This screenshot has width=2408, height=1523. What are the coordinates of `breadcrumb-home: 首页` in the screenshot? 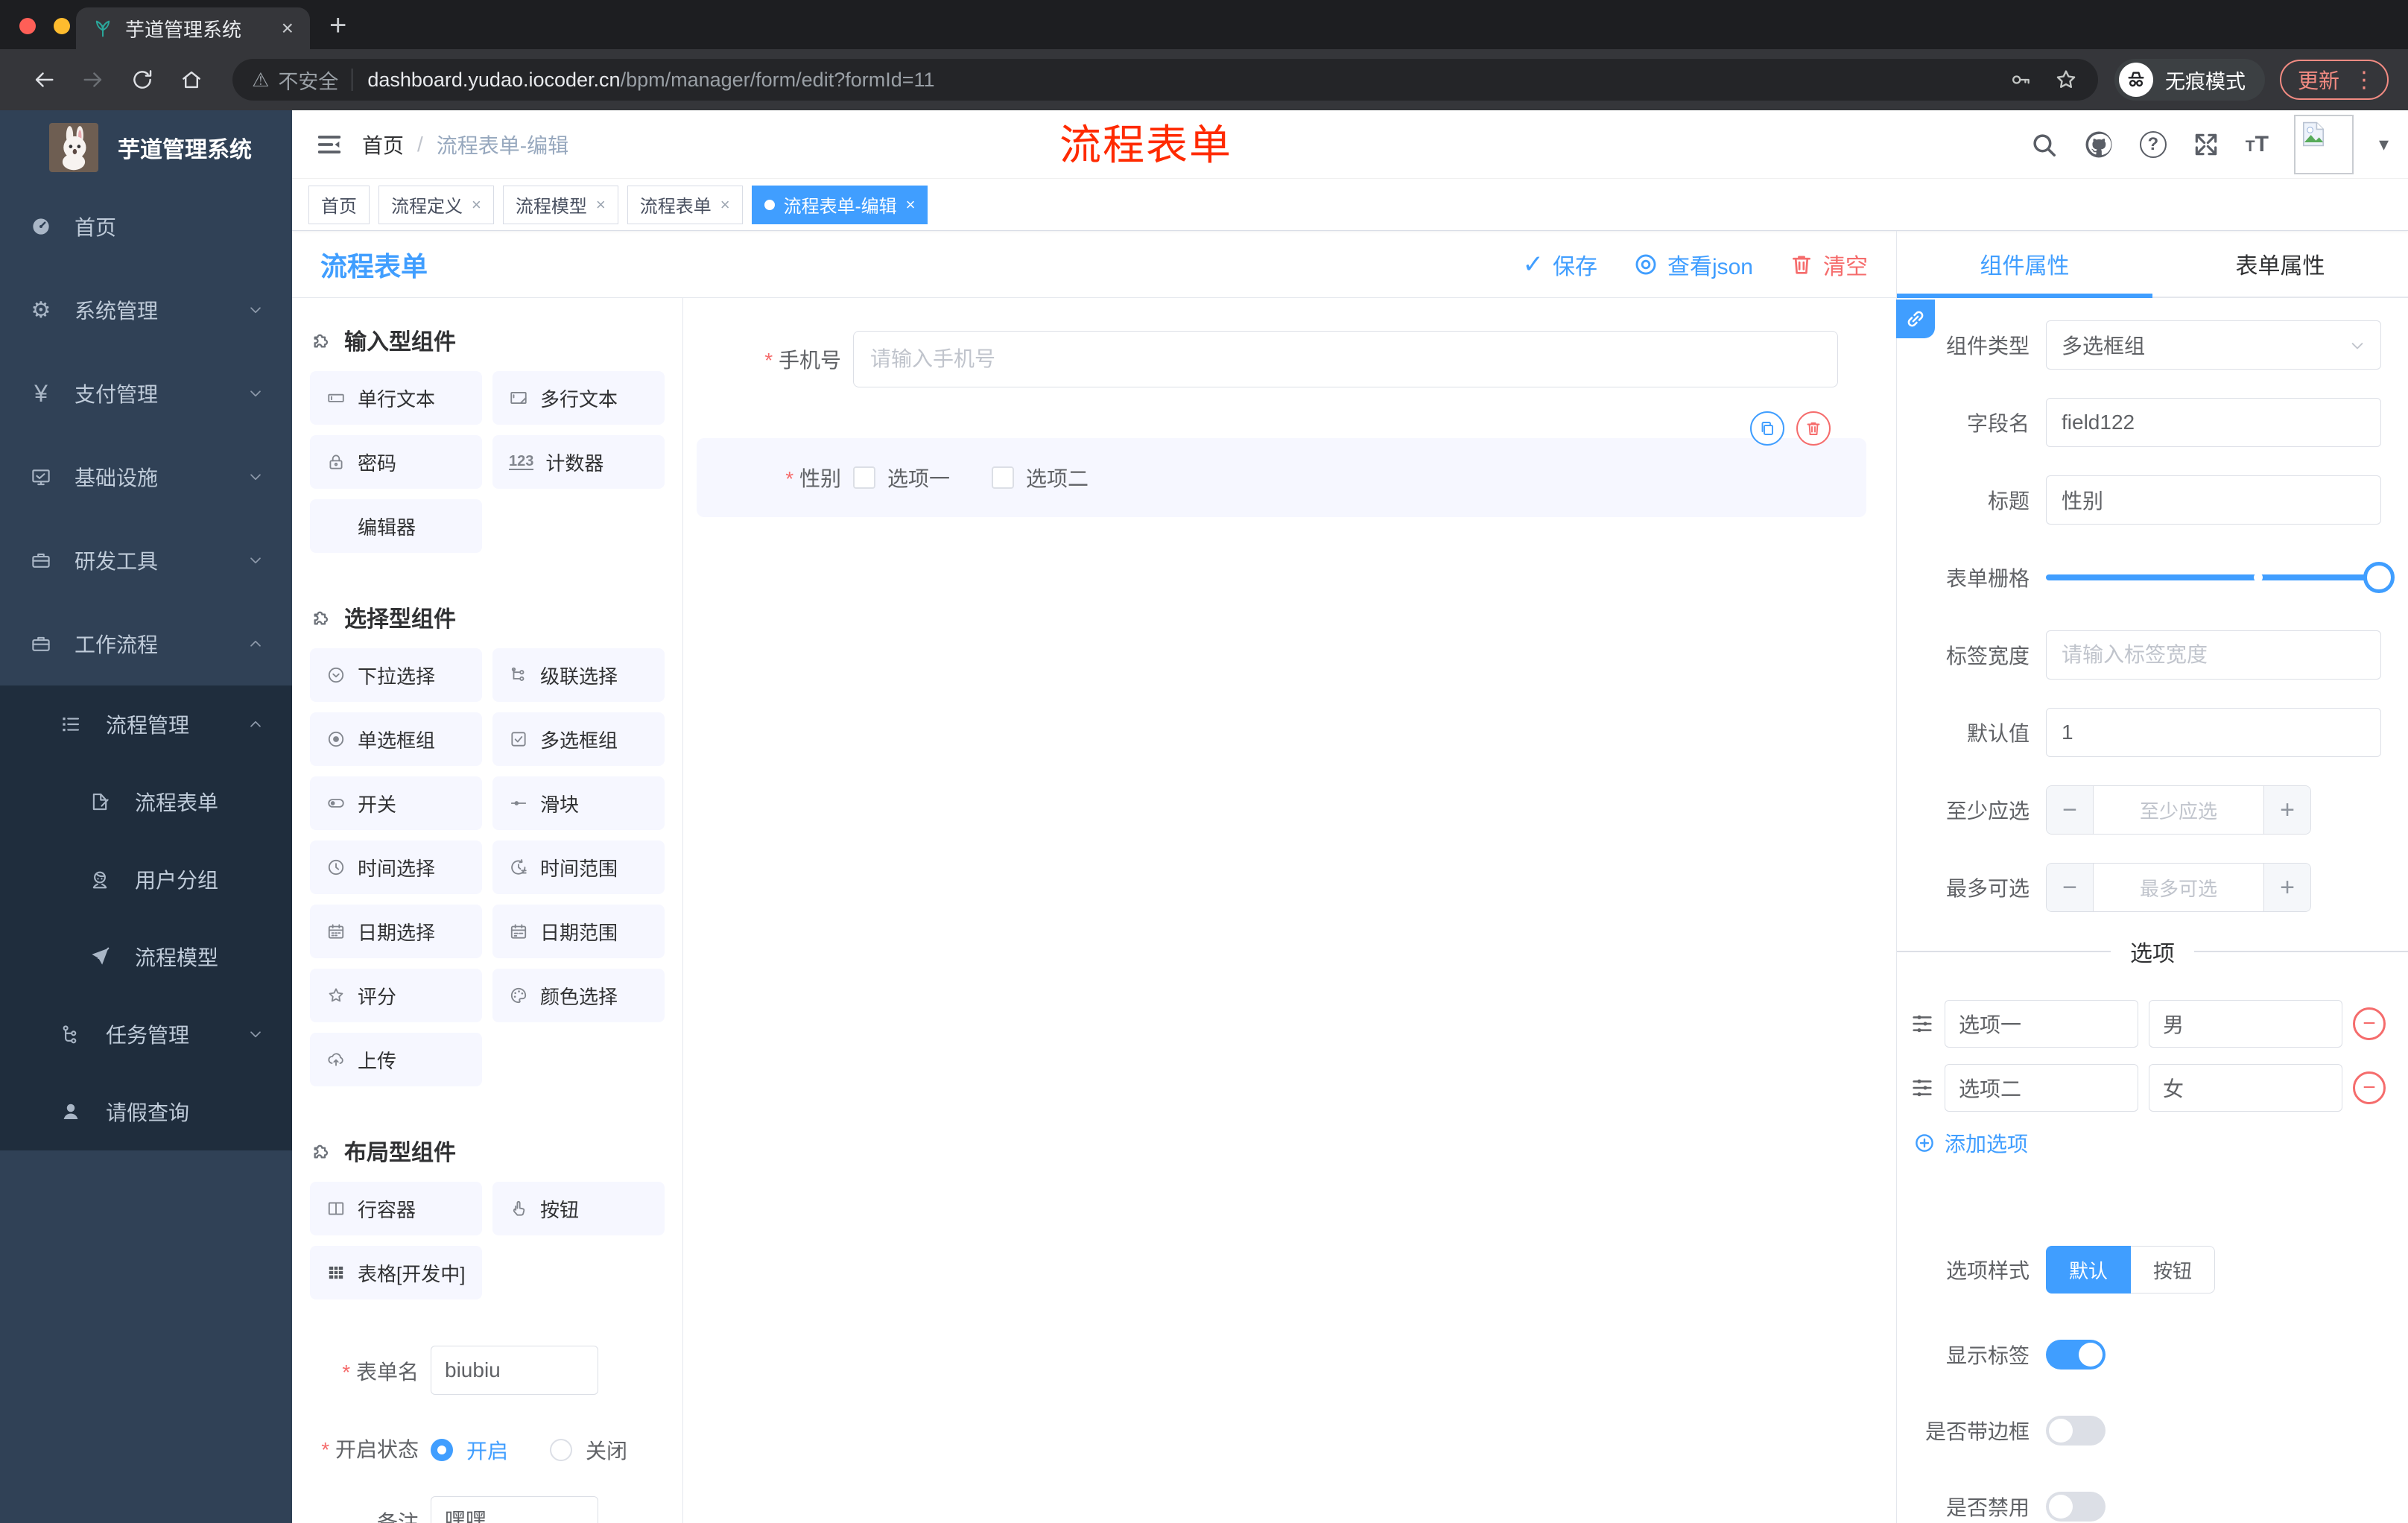 It's located at (383, 144).